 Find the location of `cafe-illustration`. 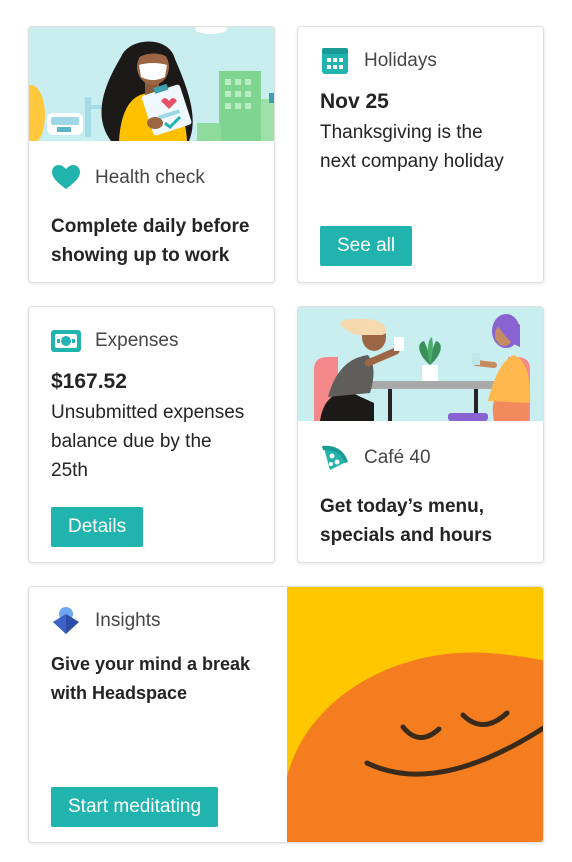

cafe-illustration is located at coordinates (420, 364).